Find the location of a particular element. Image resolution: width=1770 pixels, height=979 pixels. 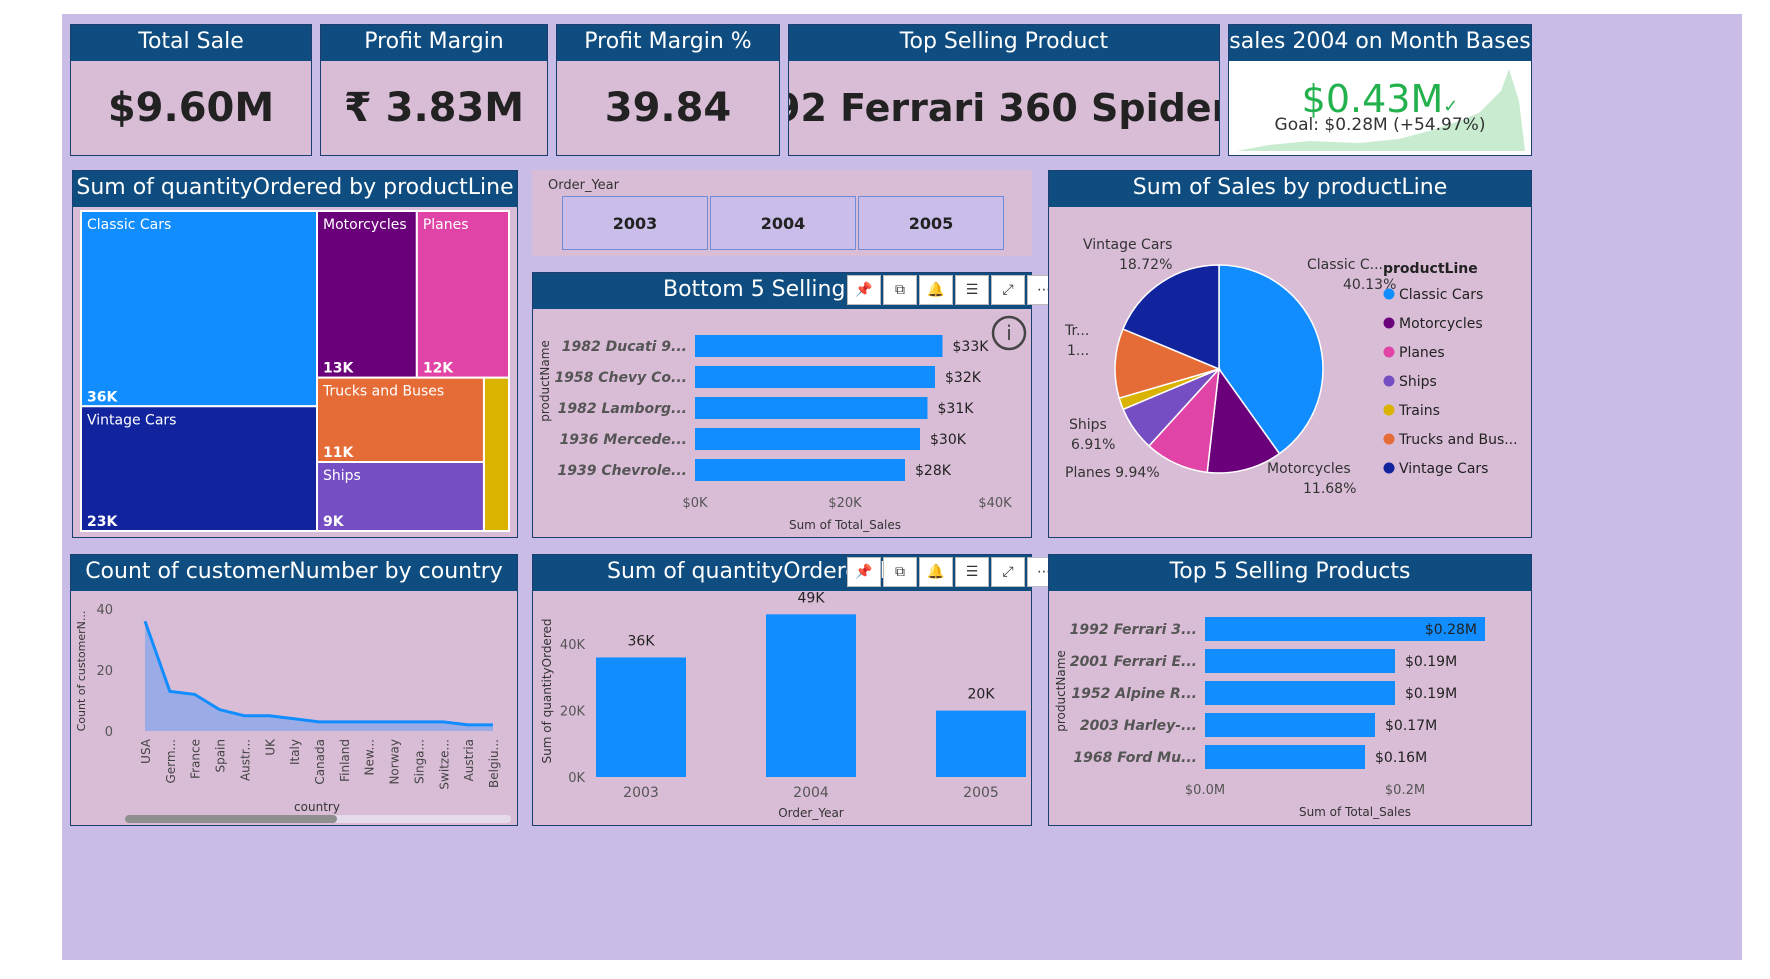

y-tick-label: 40K is located at coordinates (573, 645).